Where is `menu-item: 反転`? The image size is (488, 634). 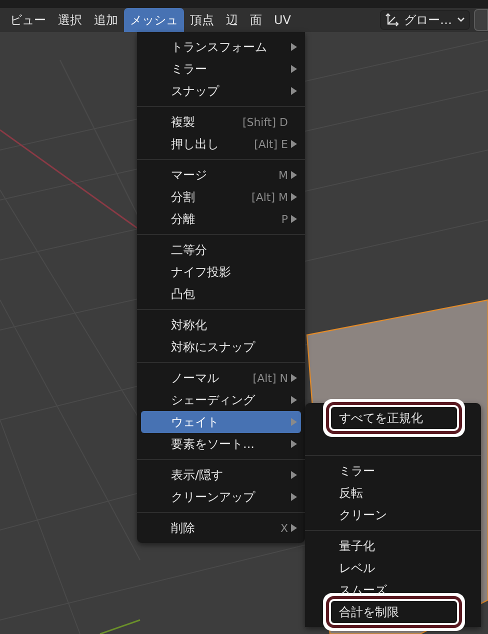
menu-item: 反転 is located at coordinates (393, 493).